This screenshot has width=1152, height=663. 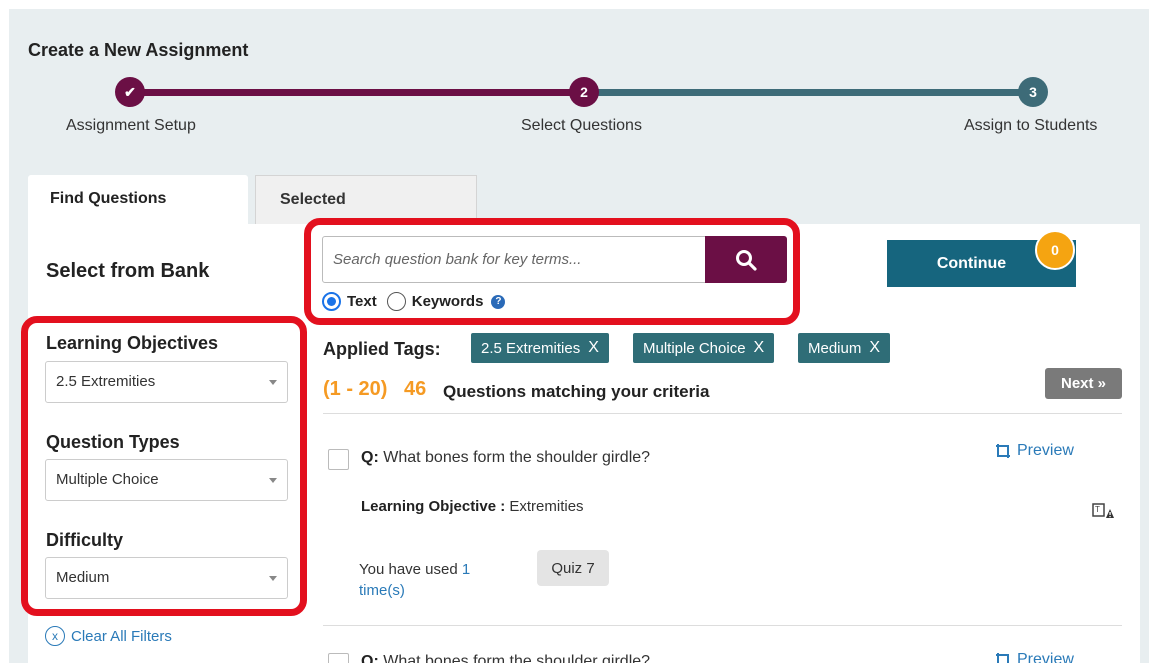 What do you see at coordinates (1103, 511) in the screenshot?
I see `report-issue-icon: T` at bounding box center [1103, 511].